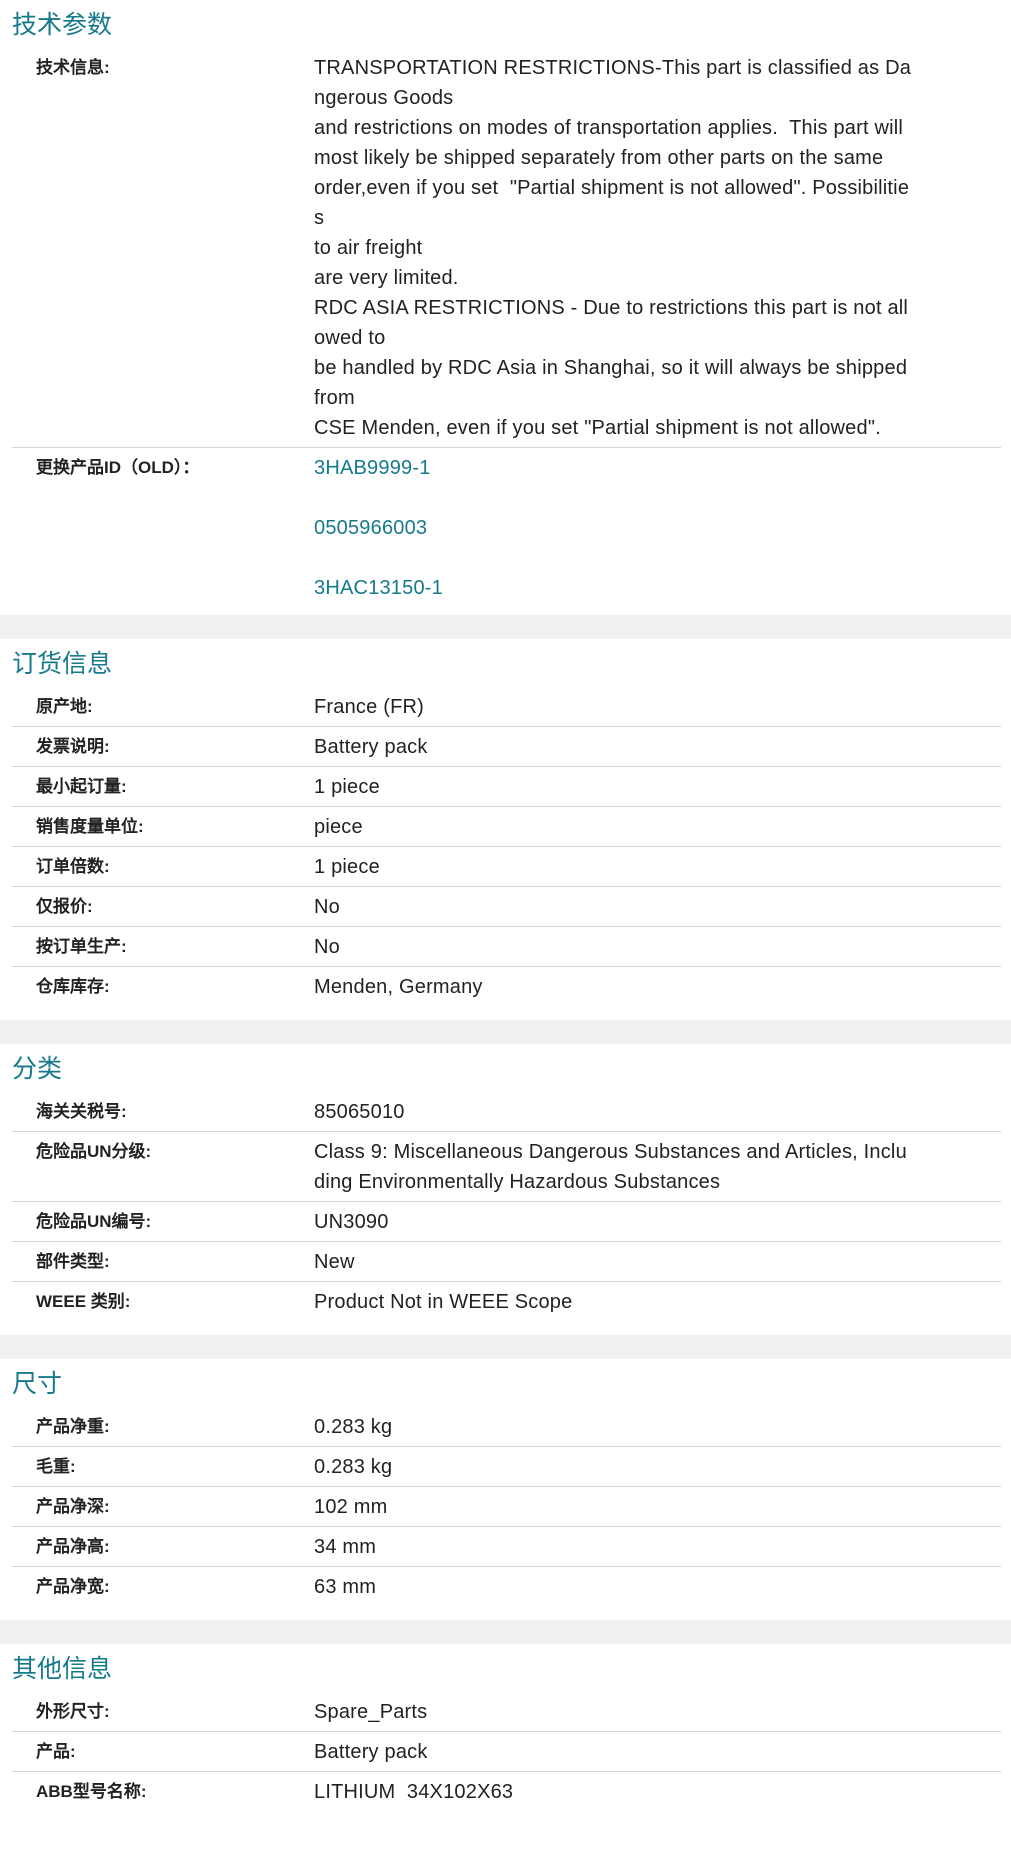  Describe the element at coordinates (506, 707) in the screenshot. I see `ordering-row-origin: 原产地: France (FR)` at that location.